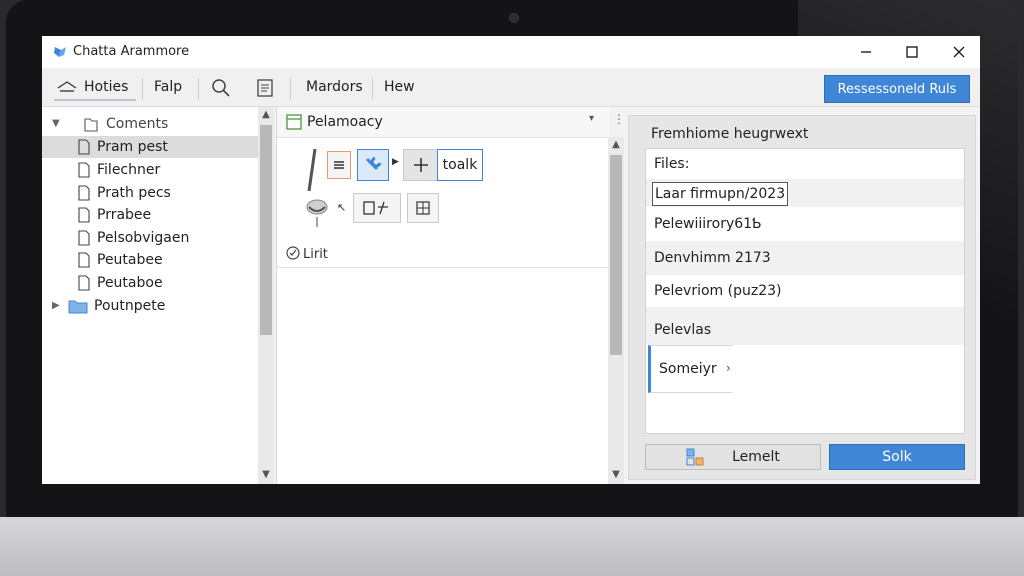 The width and height of the screenshot is (1024, 576). I want to click on text-field: Laar firmupn/2023, so click(720, 194).